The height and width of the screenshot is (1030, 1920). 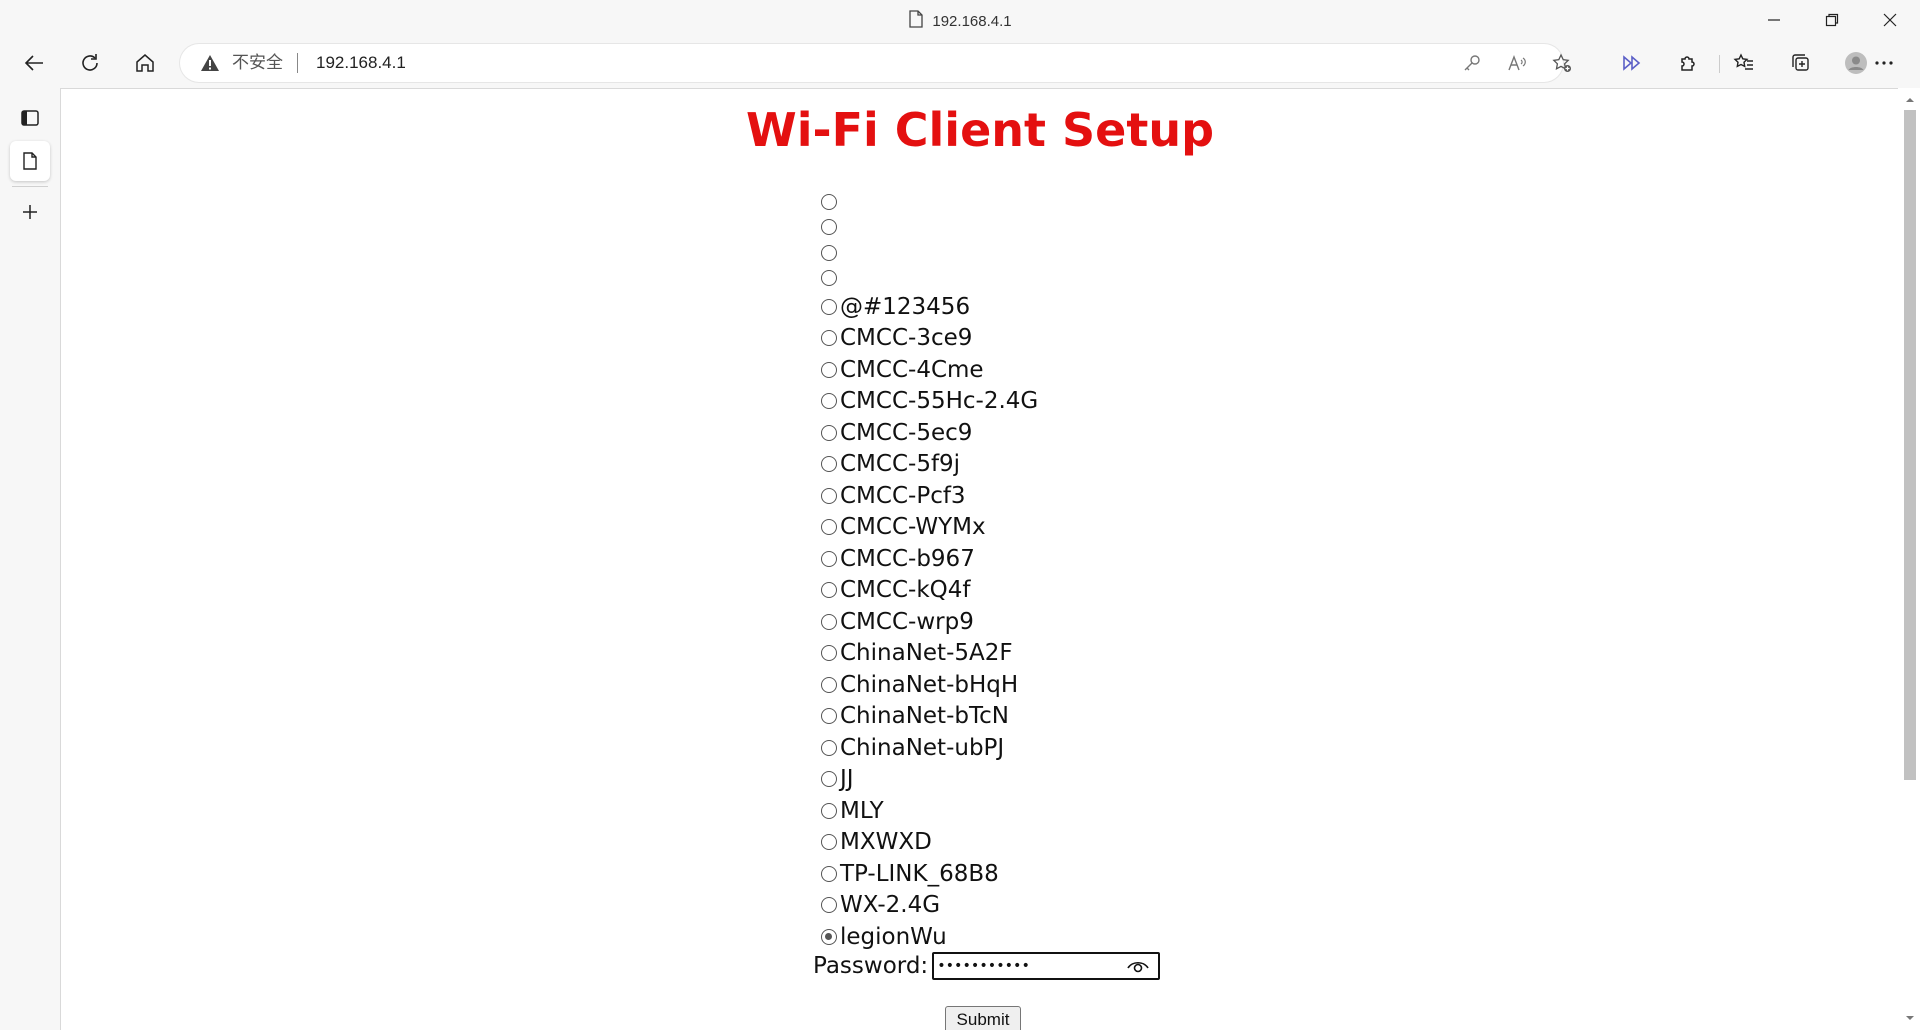 I want to click on network-option: MXWXD, so click(x=928, y=843).